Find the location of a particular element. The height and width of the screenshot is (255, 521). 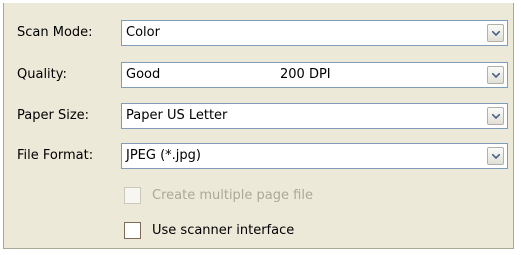

file-format-label: File Format: is located at coordinates (55, 155).